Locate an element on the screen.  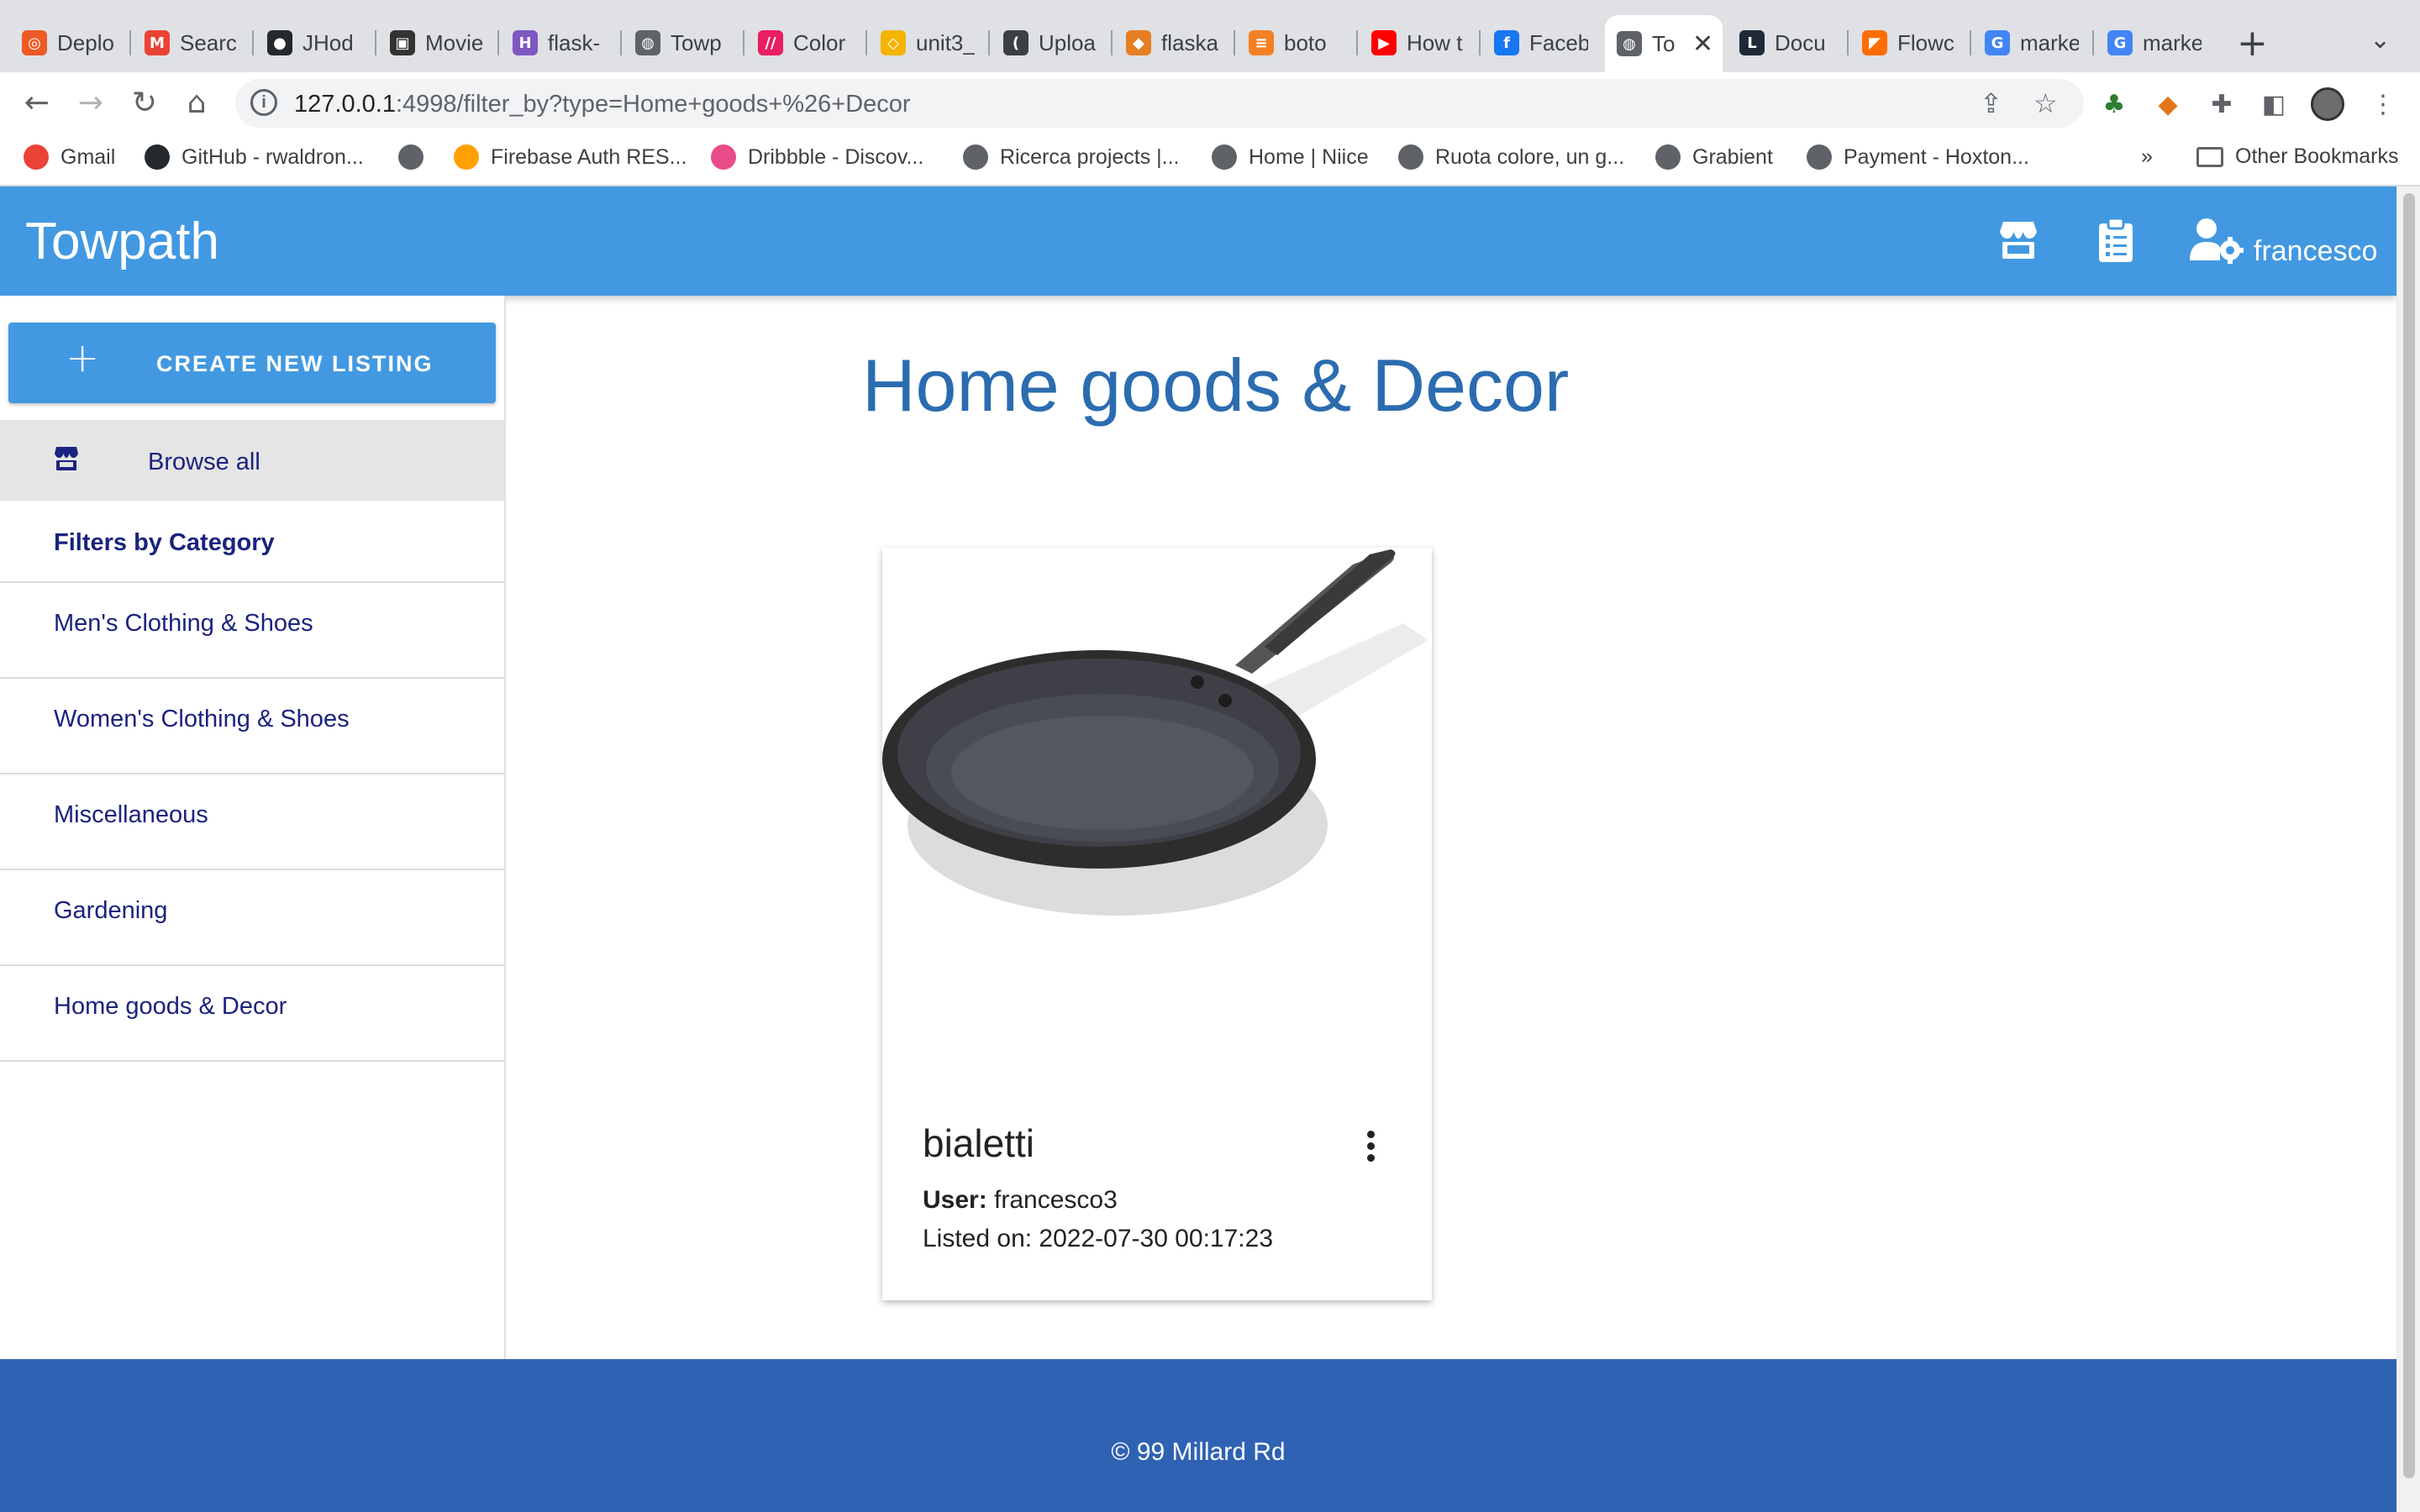
browser-tab: // Color is located at coordinates (805, 43).